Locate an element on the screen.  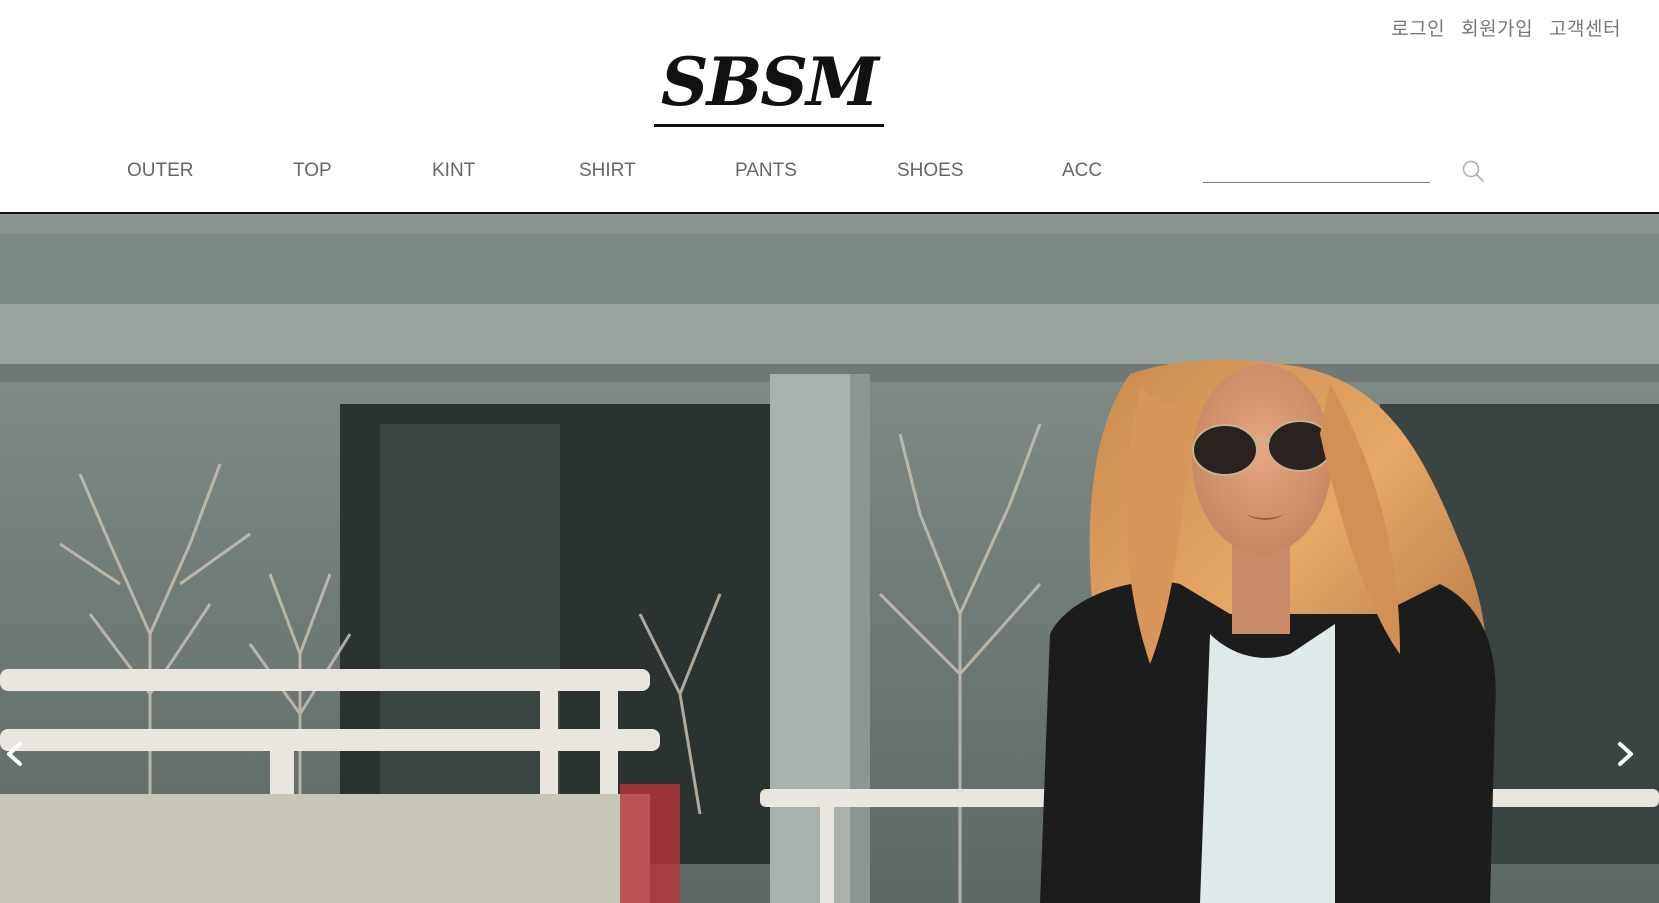
chevron-left-icon is located at coordinates (14, 754).